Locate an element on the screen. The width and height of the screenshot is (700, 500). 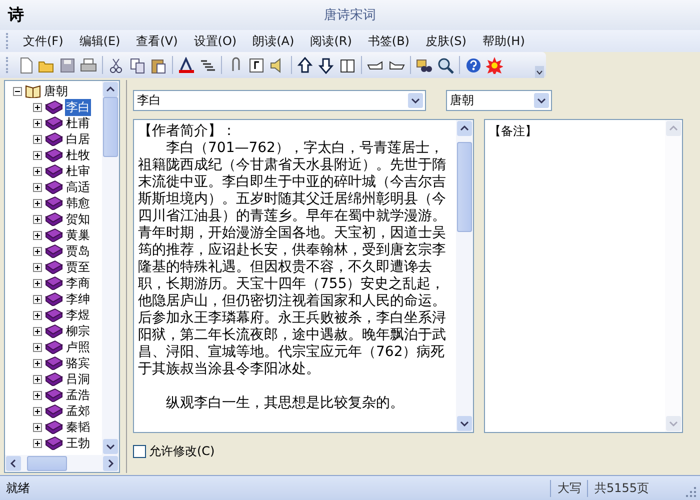
down-arrow-icon is located at coordinates (326, 65).